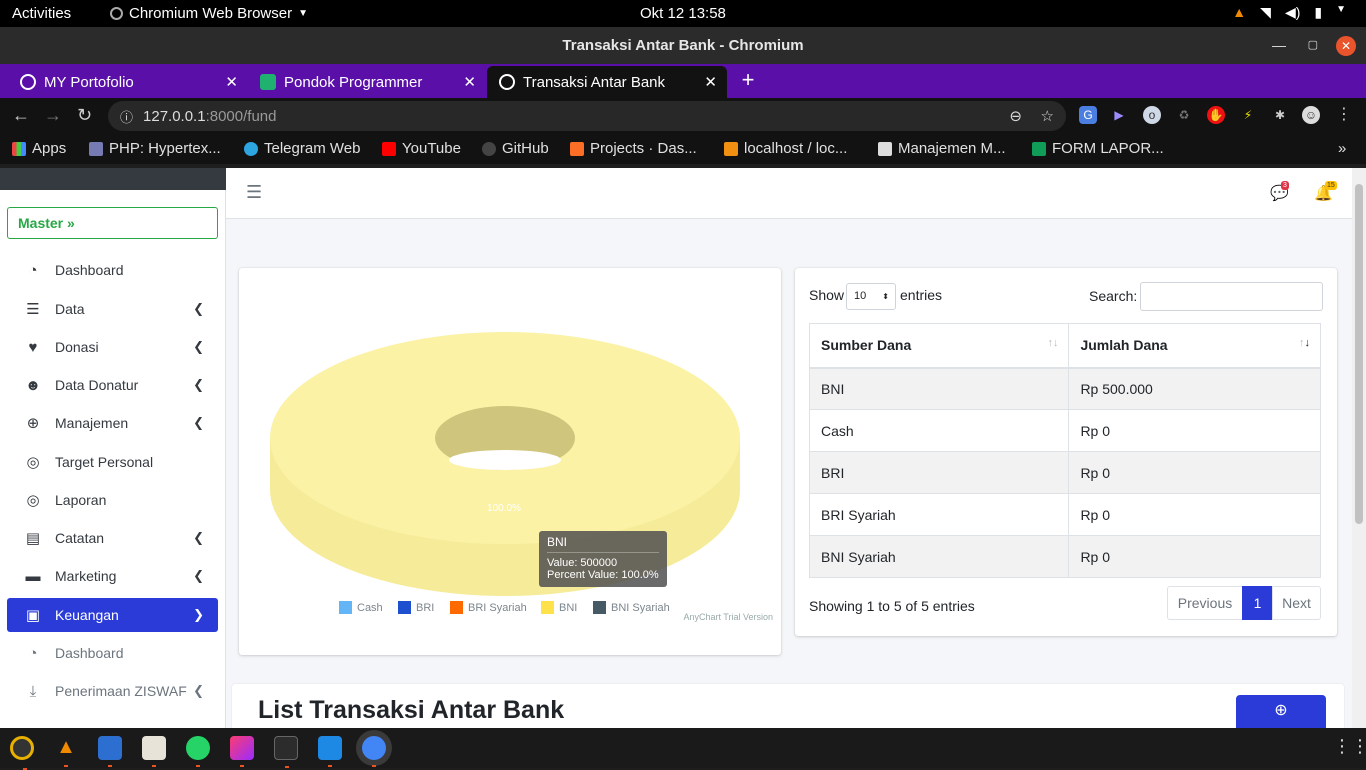 The image size is (1366, 770). Describe the element at coordinates (1349, 748) in the screenshot. I see `show-apps-grid-icon: ⋮⋮` at that location.